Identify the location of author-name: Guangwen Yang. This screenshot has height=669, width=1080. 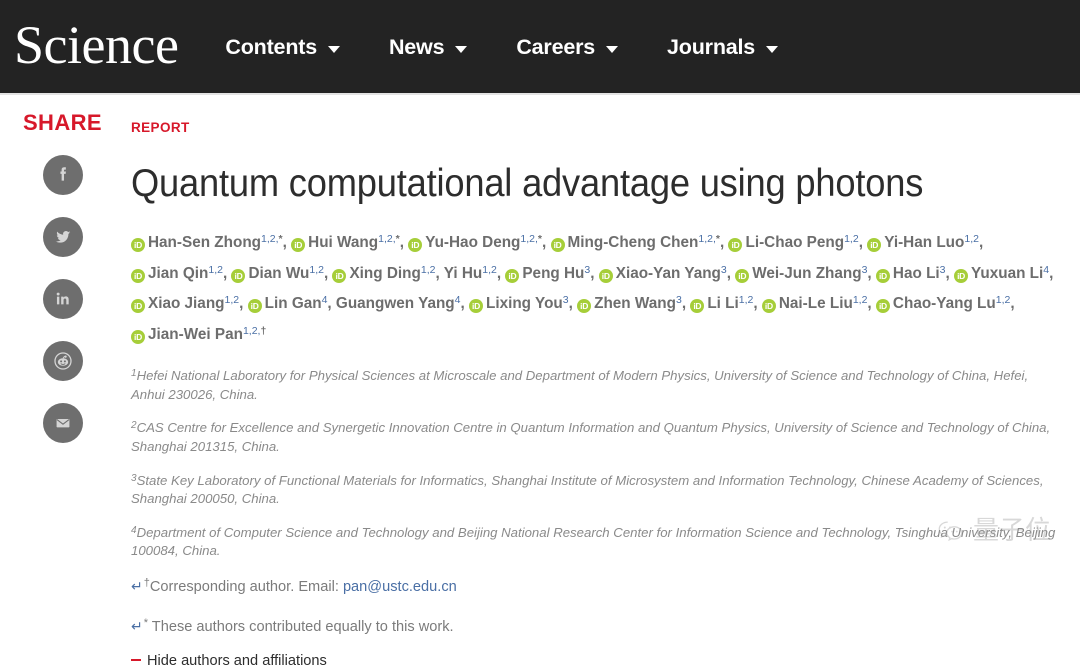
(395, 303).